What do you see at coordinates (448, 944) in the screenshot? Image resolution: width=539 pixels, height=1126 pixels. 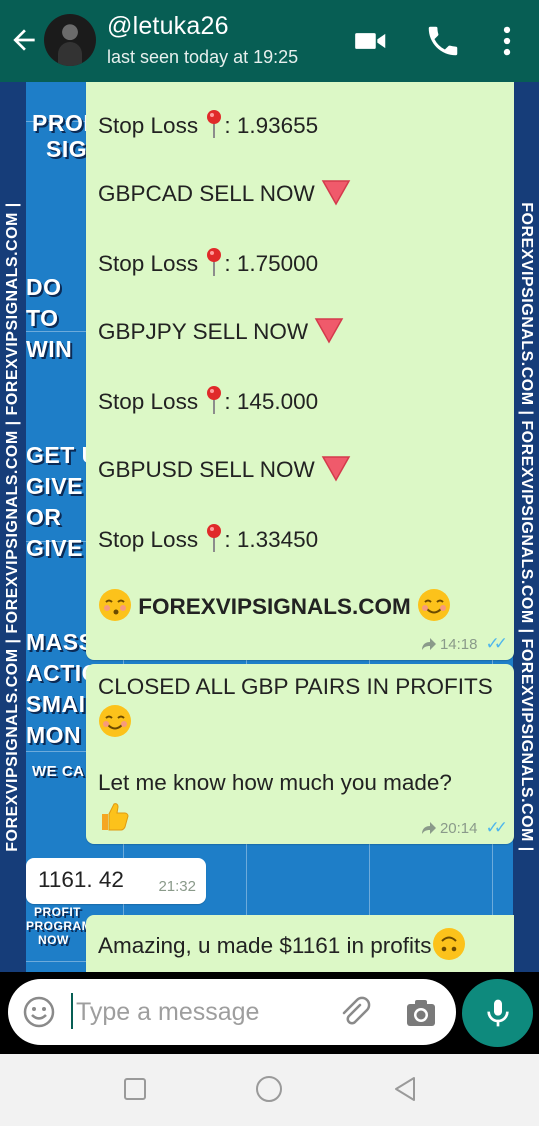 I see `upside-down-face-icon` at bounding box center [448, 944].